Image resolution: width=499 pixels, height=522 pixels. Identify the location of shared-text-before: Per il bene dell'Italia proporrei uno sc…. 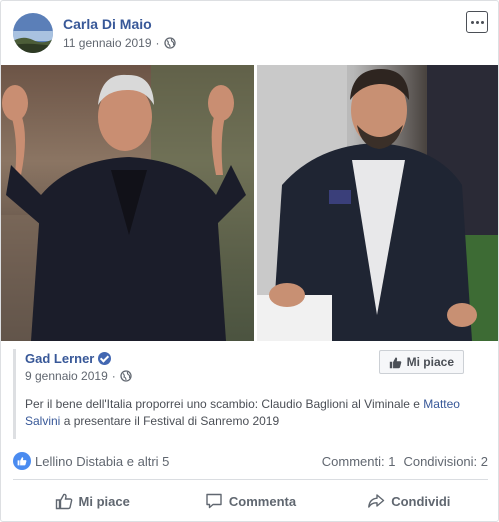
(224, 404).